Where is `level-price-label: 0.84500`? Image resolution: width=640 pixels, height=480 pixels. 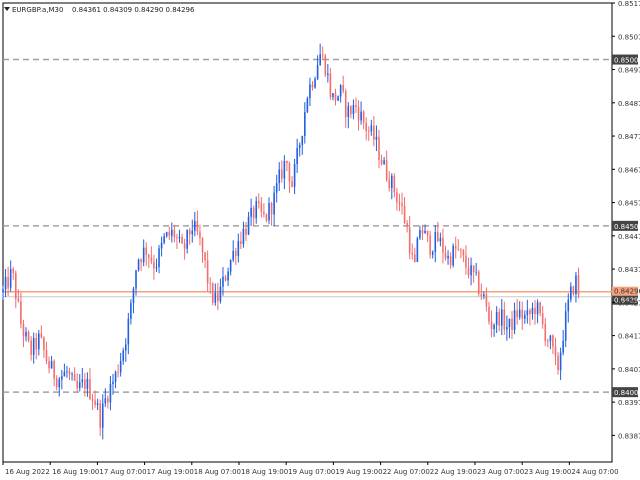
level-price-label: 0.84500 is located at coordinates (627, 227).